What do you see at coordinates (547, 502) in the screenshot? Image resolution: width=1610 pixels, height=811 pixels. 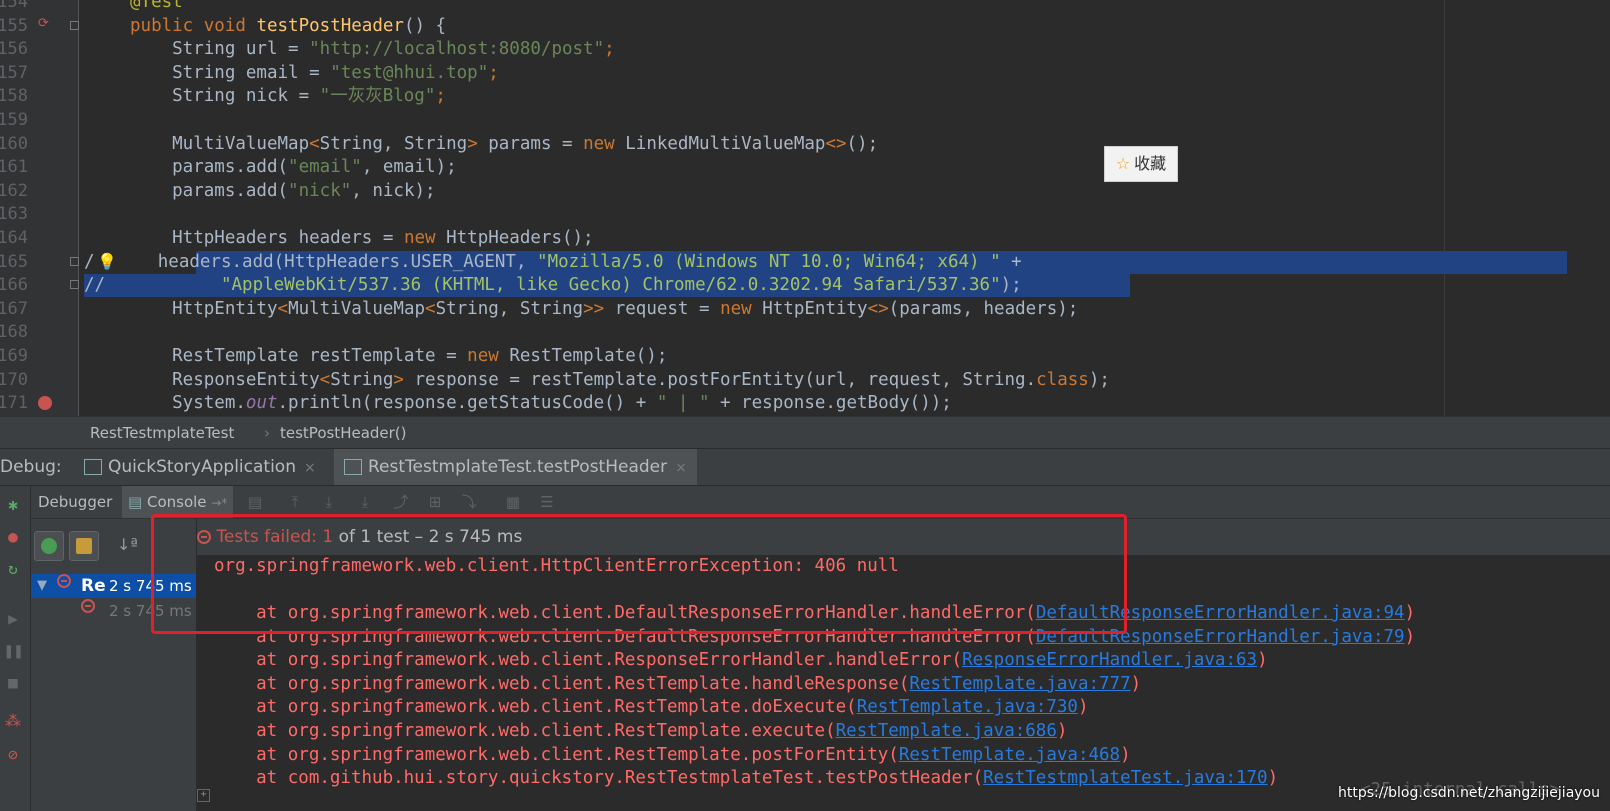 I see `trace-icon: ☰` at bounding box center [547, 502].